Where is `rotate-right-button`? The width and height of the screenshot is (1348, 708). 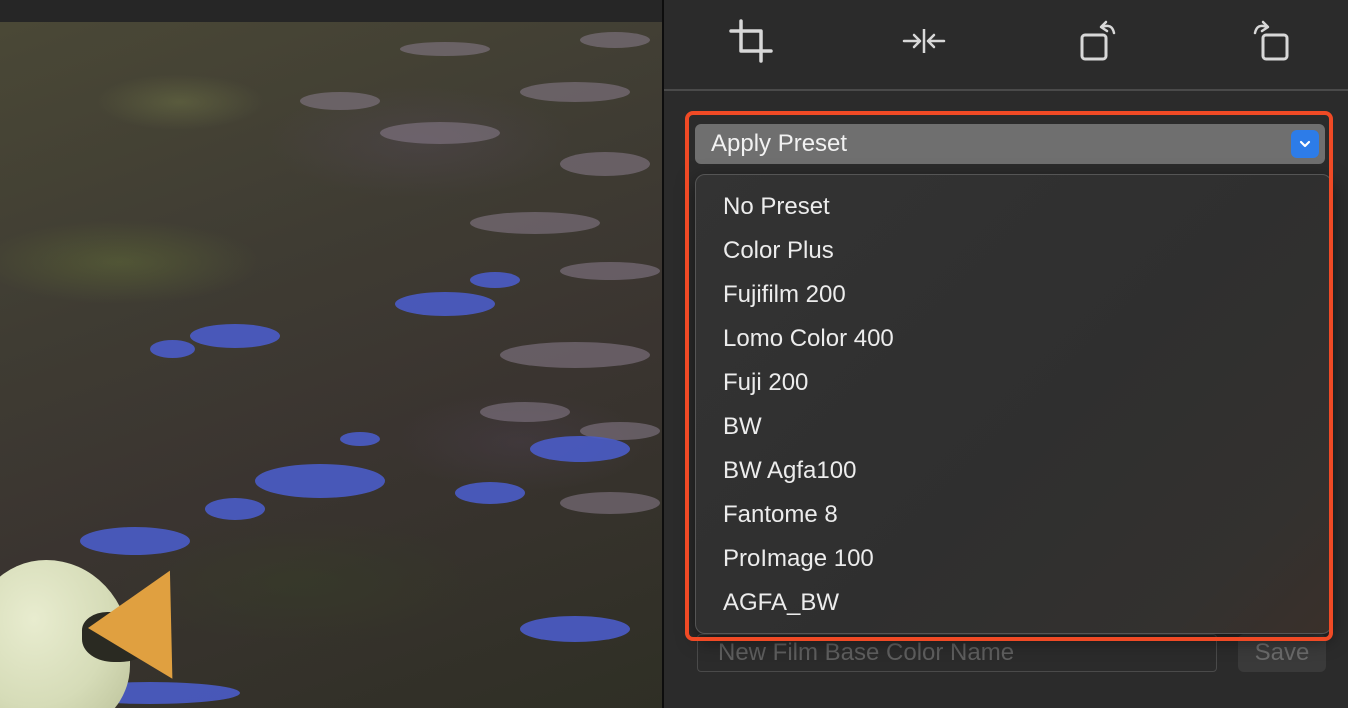 rotate-right-button is located at coordinates (1271, 41).